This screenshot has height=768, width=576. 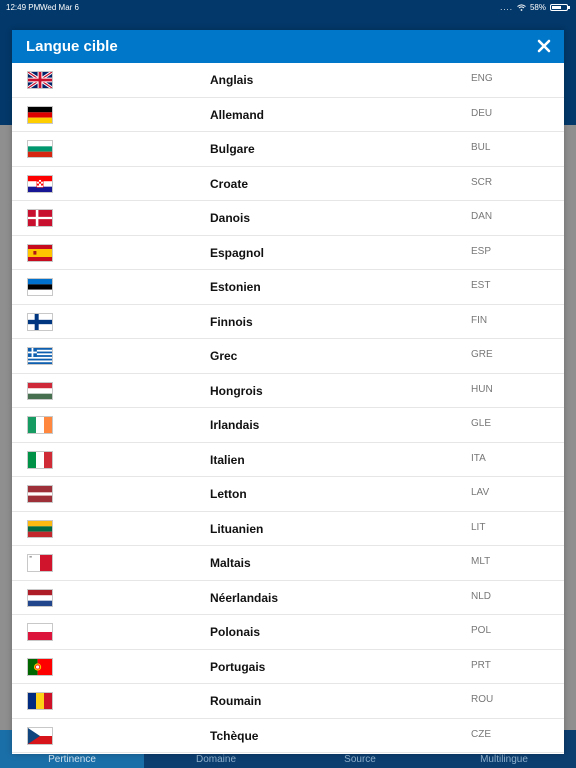 I want to click on language-code: ROU, so click(x=482, y=699).